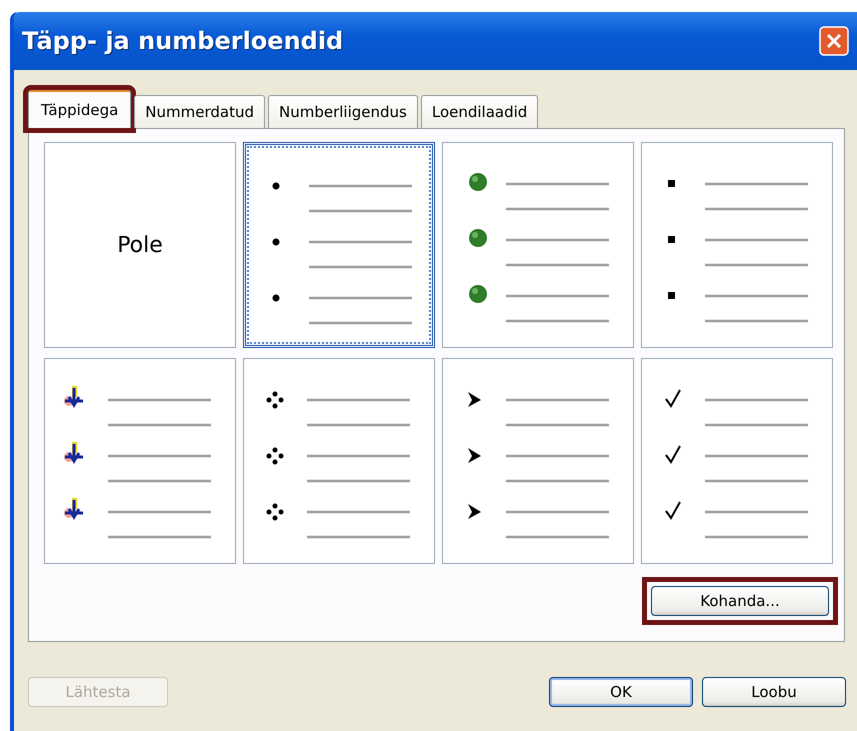 This screenshot has width=857, height=731. What do you see at coordinates (774, 692) in the screenshot?
I see `dialog-button: Loobu` at bounding box center [774, 692].